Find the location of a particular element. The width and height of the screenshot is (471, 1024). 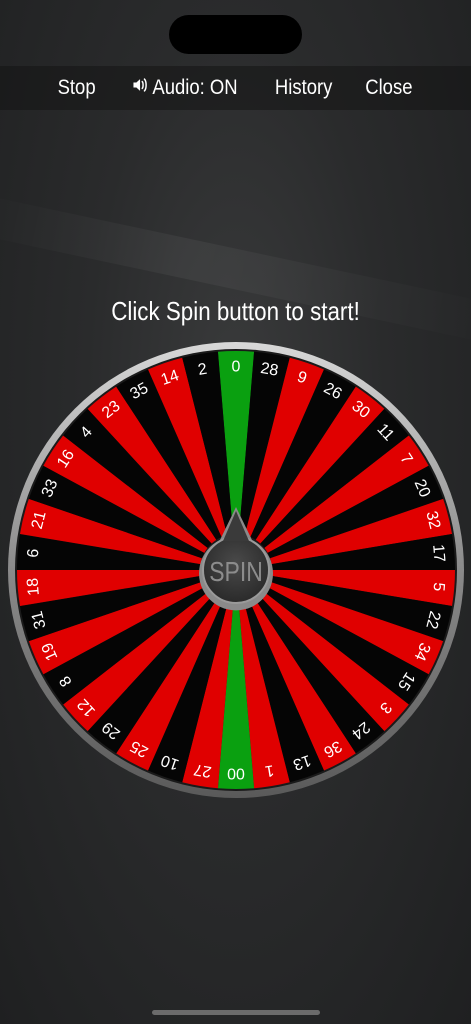

pocket-label-27: 27 is located at coordinates (202, 770).